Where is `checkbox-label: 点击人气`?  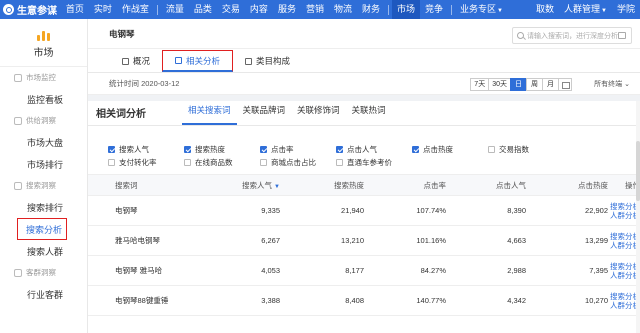
checkbox-label: 点击人气 is located at coordinates (362, 149).